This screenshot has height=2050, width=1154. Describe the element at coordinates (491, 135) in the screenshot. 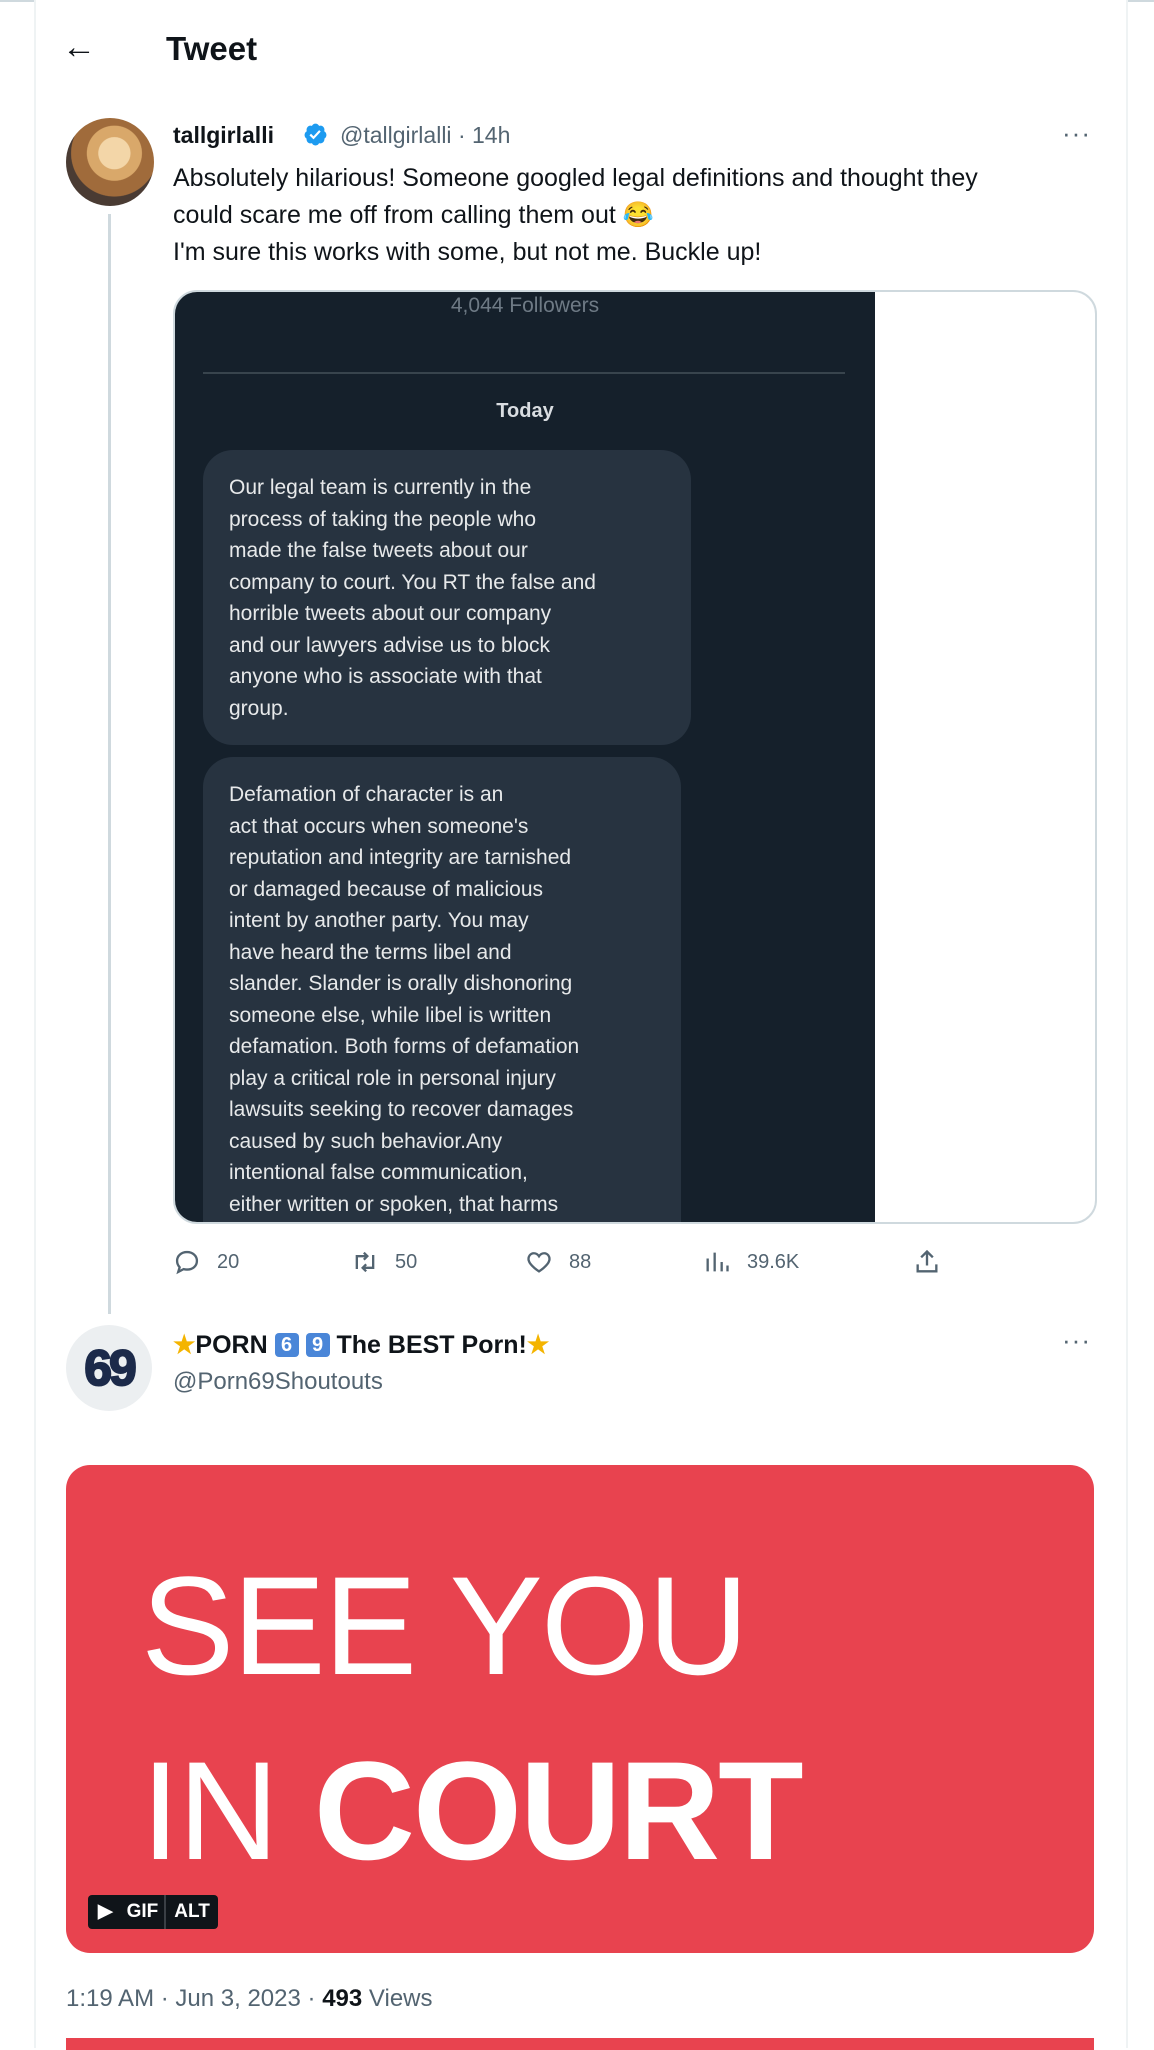

I see `time-ago: 14h` at that location.